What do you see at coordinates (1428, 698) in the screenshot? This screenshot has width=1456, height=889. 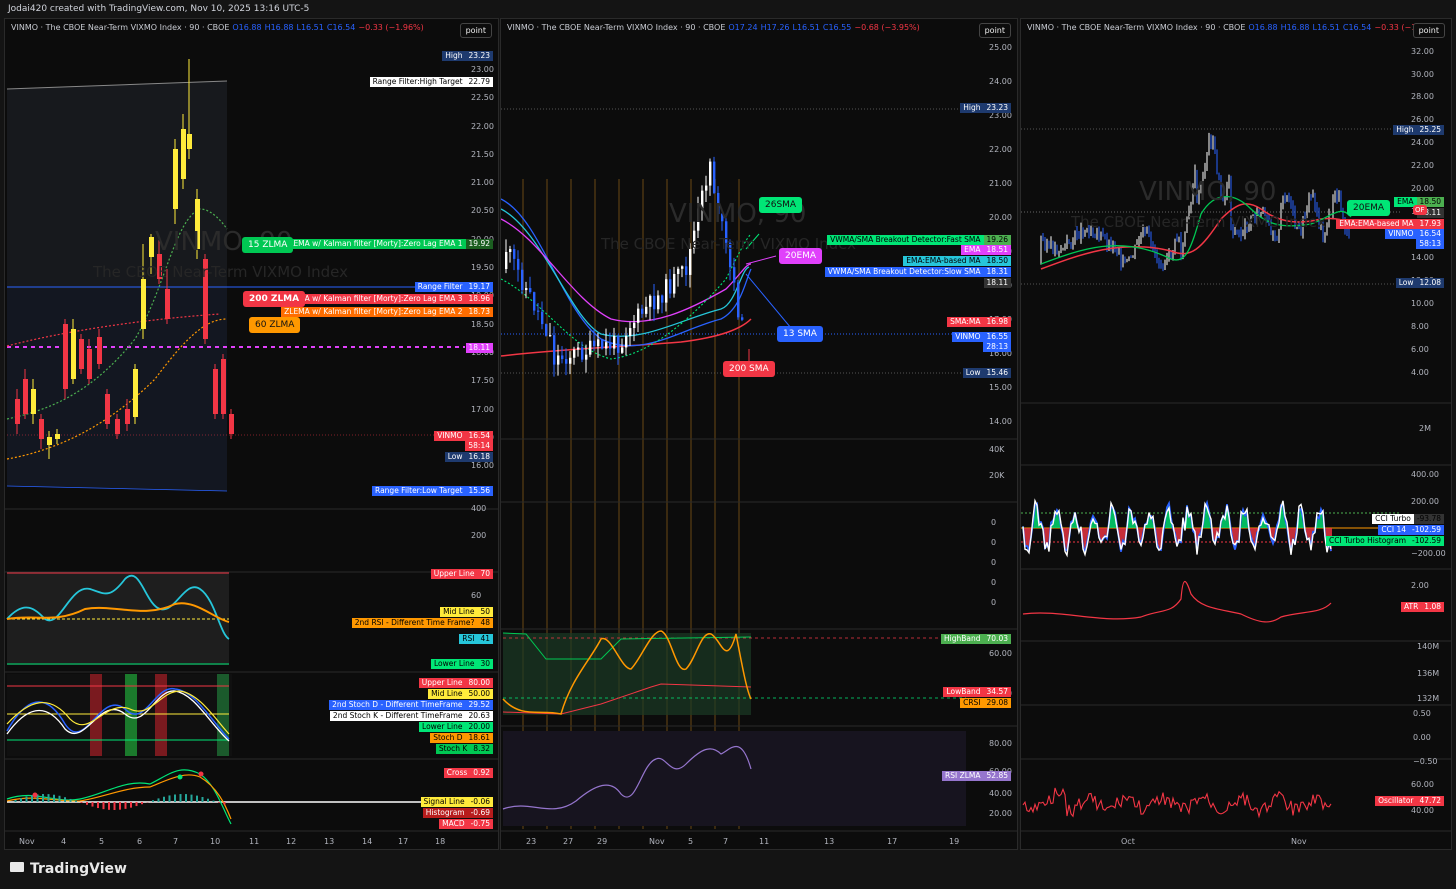 I see `obv-tick: 132M` at bounding box center [1428, 698].